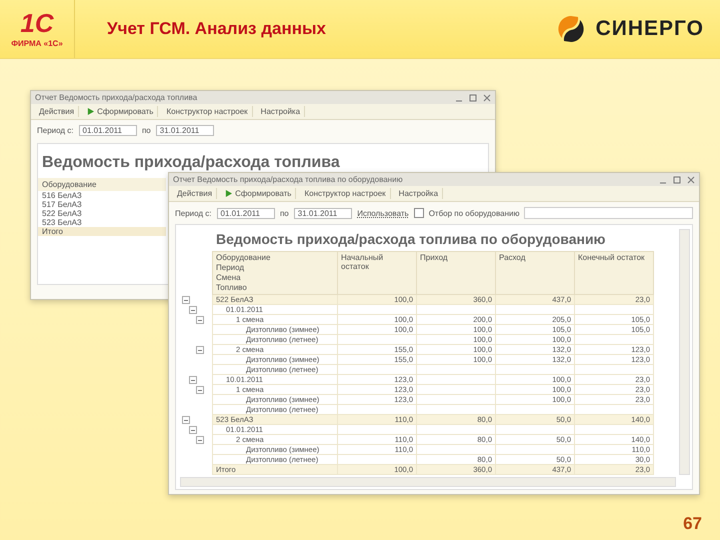  What do you see at coordinates (116, 97) in the screenshot?
I see `window-title: Отчет Ведомость прихода/расхода топлива` at bounding box center [116, 97].